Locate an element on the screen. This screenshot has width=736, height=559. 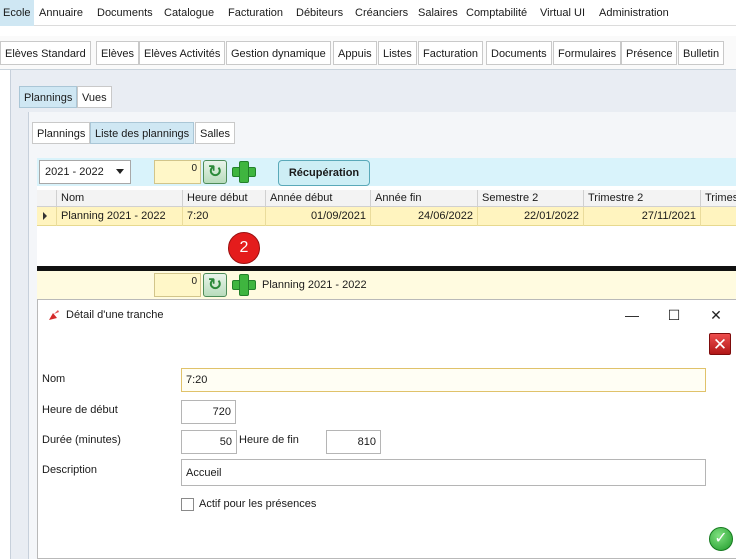
tranche-count-field: 0 is located at coordinates (177, 285).